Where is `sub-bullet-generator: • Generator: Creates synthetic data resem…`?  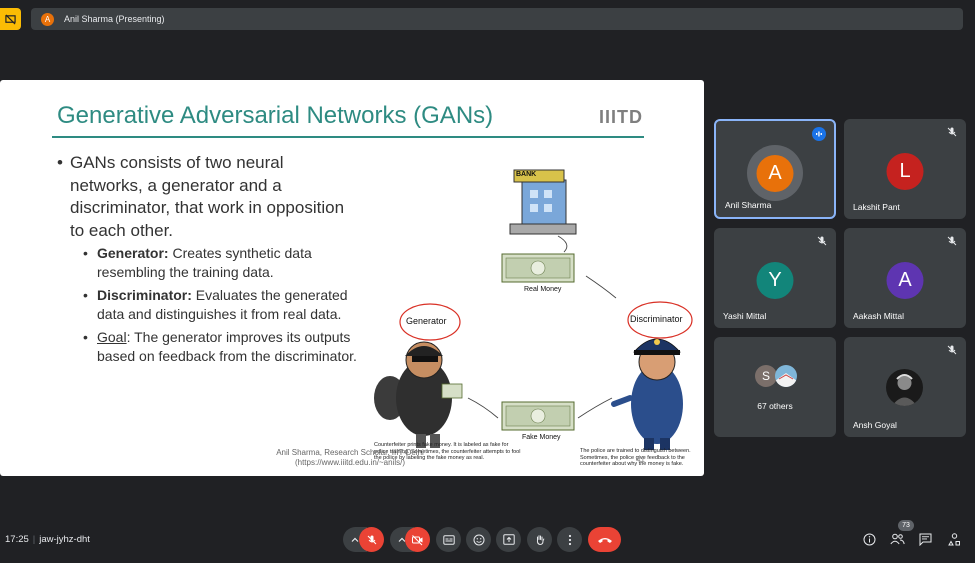
sub-bullet-generator: • Generator: Creates synthetic data resem… is located at coordinates (197, 262).